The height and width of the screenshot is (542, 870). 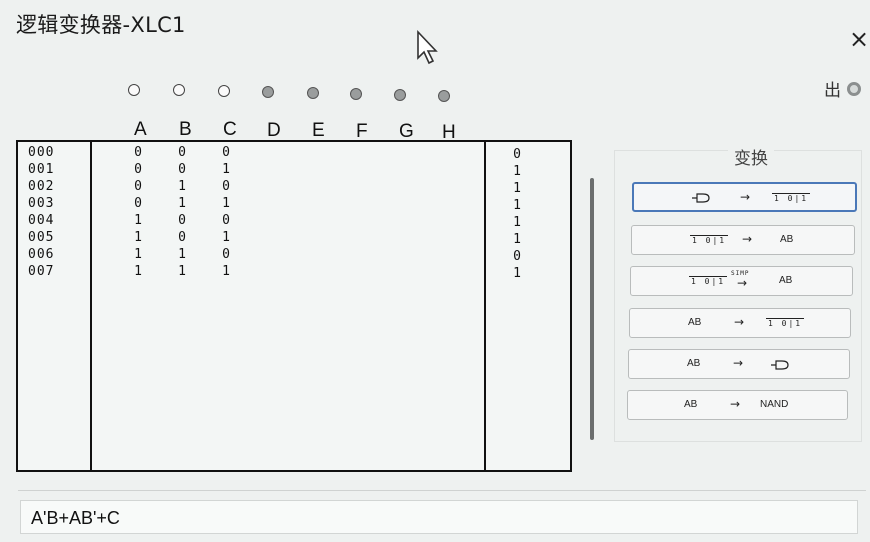 What do you see at coordinates (442, 490) in the screenshot?
I see `divider` at bounding box center [442, 490].